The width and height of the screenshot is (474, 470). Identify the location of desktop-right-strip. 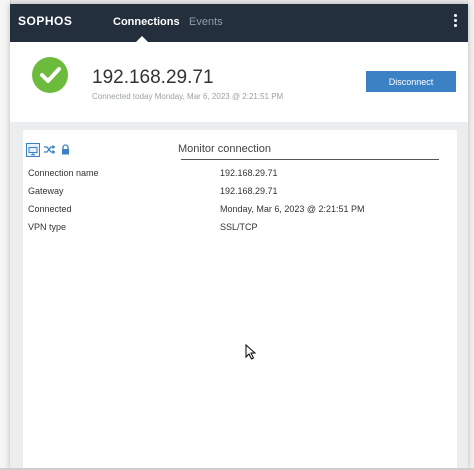
(470, 235).